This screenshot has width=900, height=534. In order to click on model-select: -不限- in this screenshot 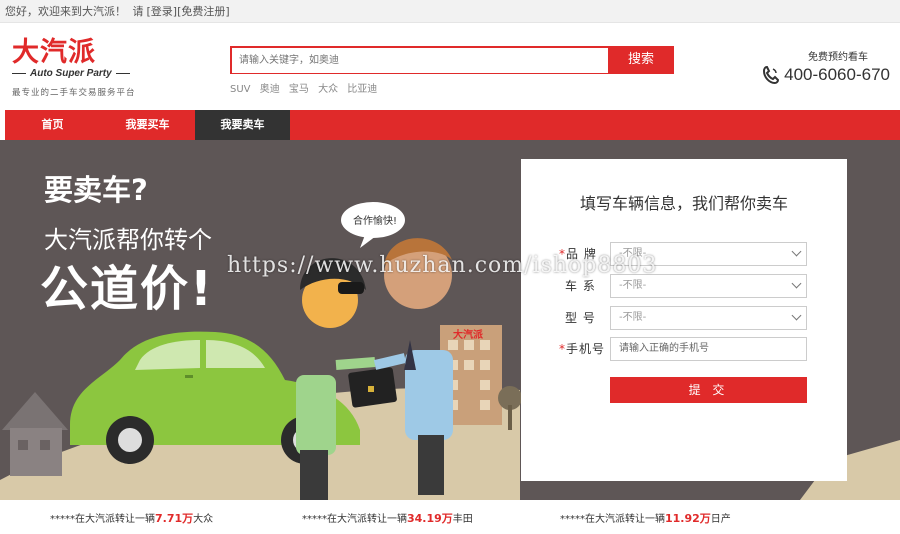, I will do `click(708, 318)`.